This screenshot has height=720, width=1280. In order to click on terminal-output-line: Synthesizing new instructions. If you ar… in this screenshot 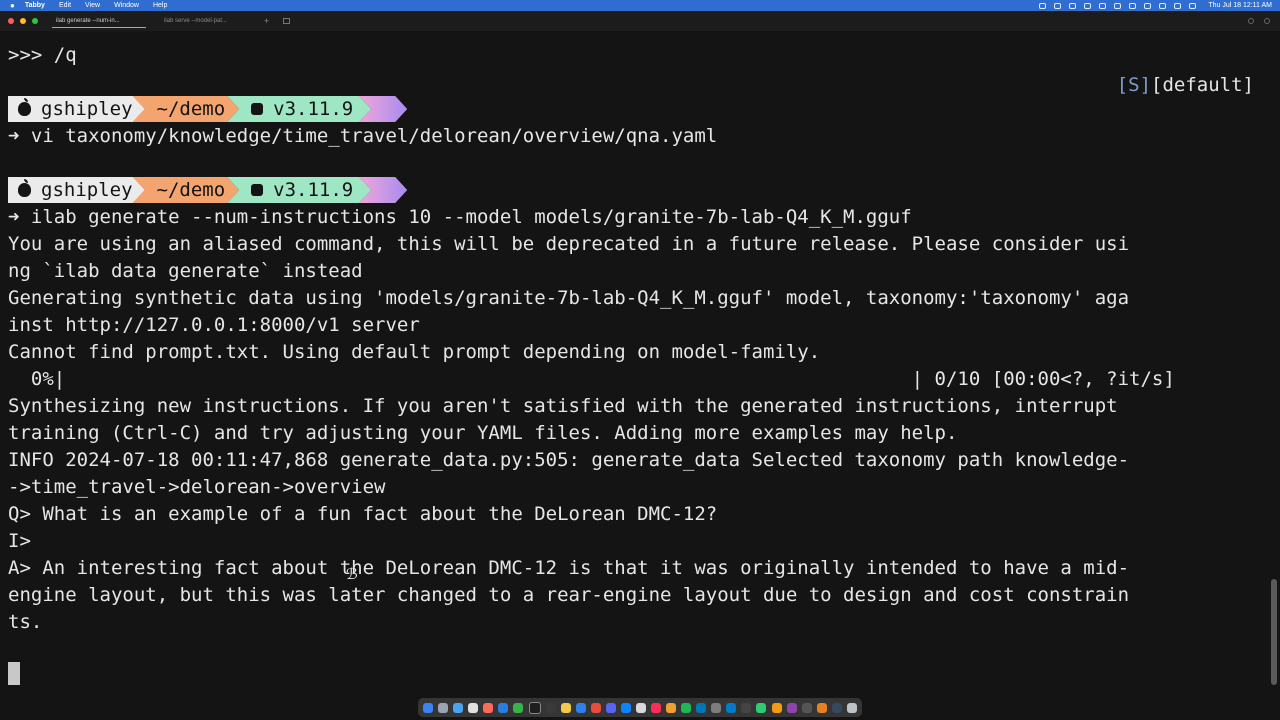, I will do `click(563, 406)`.